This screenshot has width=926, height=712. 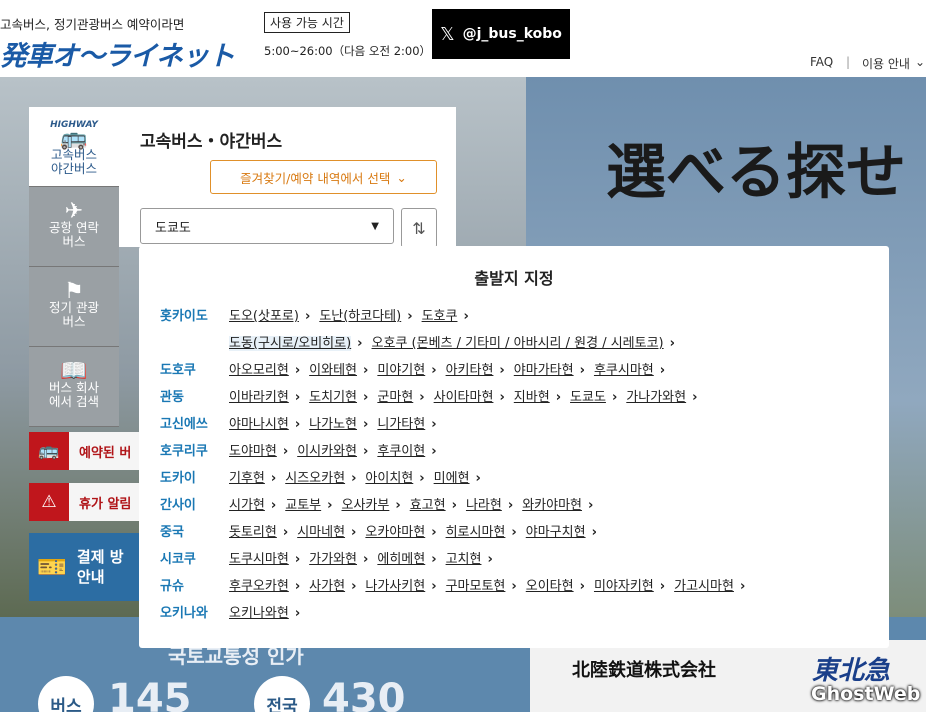 What do you see at coordinates (303, 505) in the screenshot?
I see `prefecture-link: 교토부` at bounding box center [303, 505].